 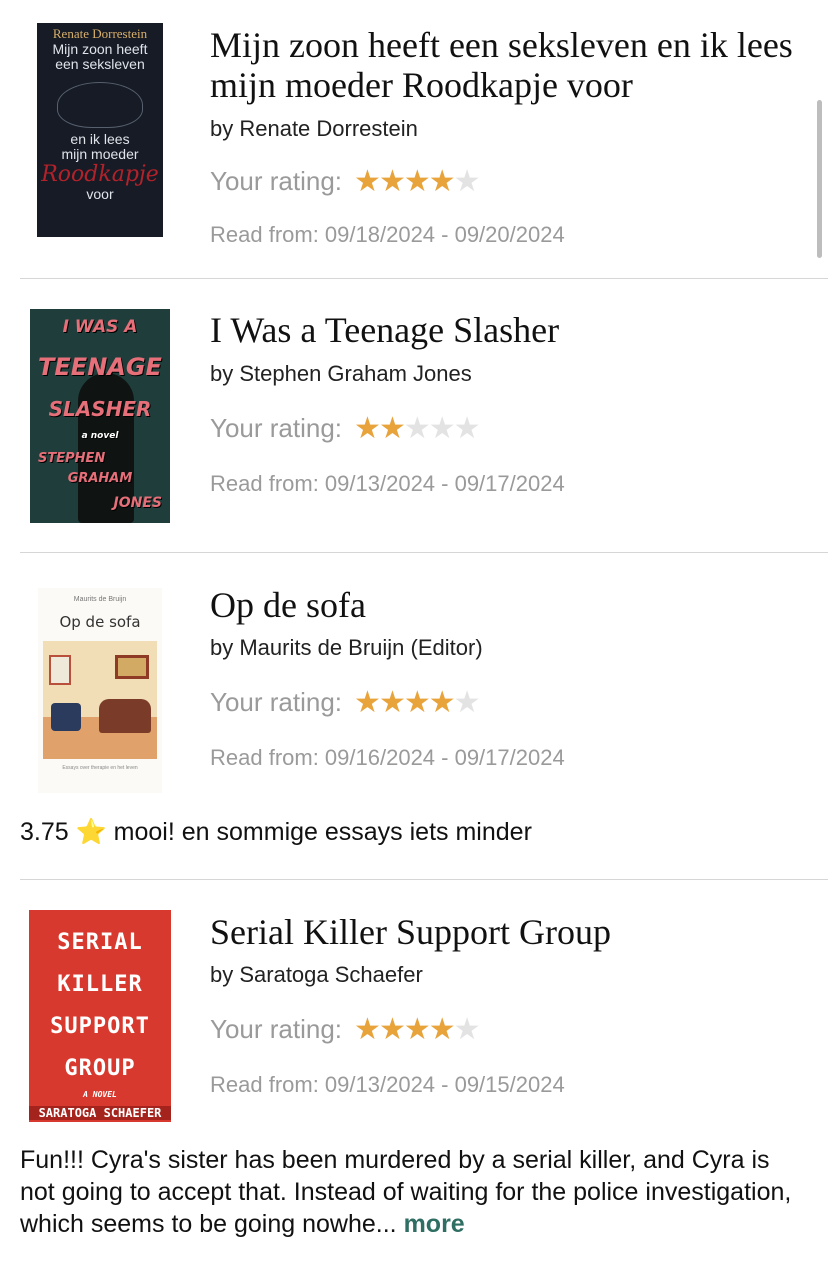 I want to click on cover-text: SUPPORT, so click(x=100, y=1026).